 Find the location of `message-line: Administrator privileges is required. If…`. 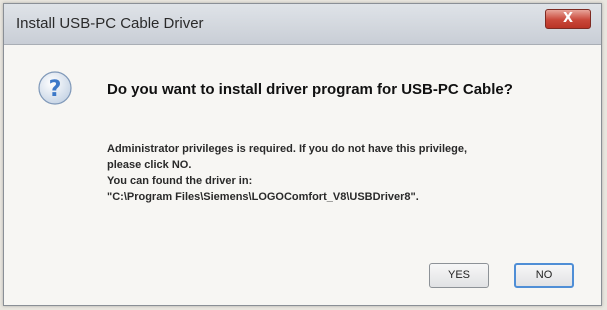

message-line: Administrator privileges is required. If… is located at coordinates (287, 149).